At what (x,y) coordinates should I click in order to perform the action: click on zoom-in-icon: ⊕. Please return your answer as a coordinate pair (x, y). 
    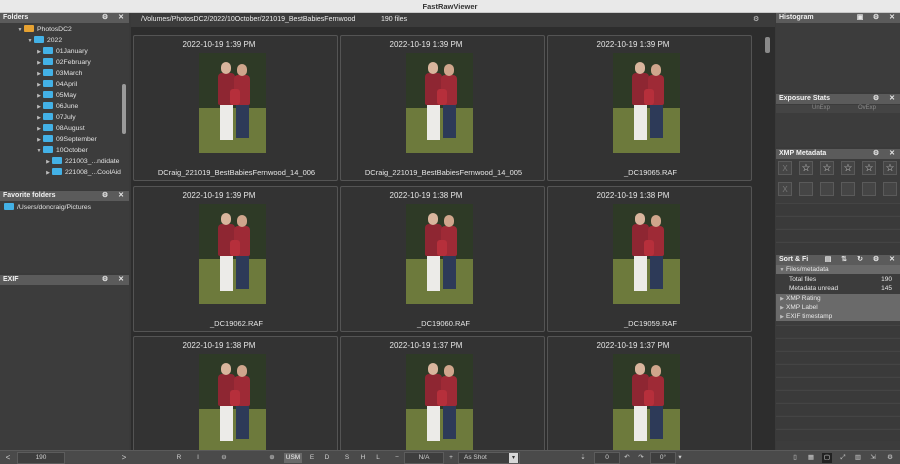
    Looking at the image, I should click on (272, 458).